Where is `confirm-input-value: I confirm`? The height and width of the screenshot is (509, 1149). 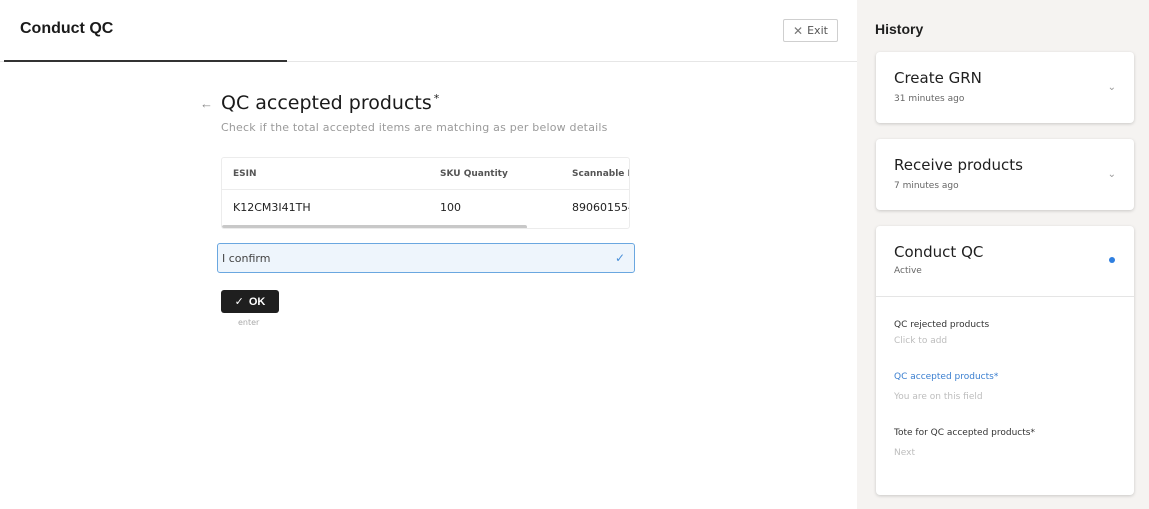 confirm-input-value: I confirm is located at coordinates (246, 258).